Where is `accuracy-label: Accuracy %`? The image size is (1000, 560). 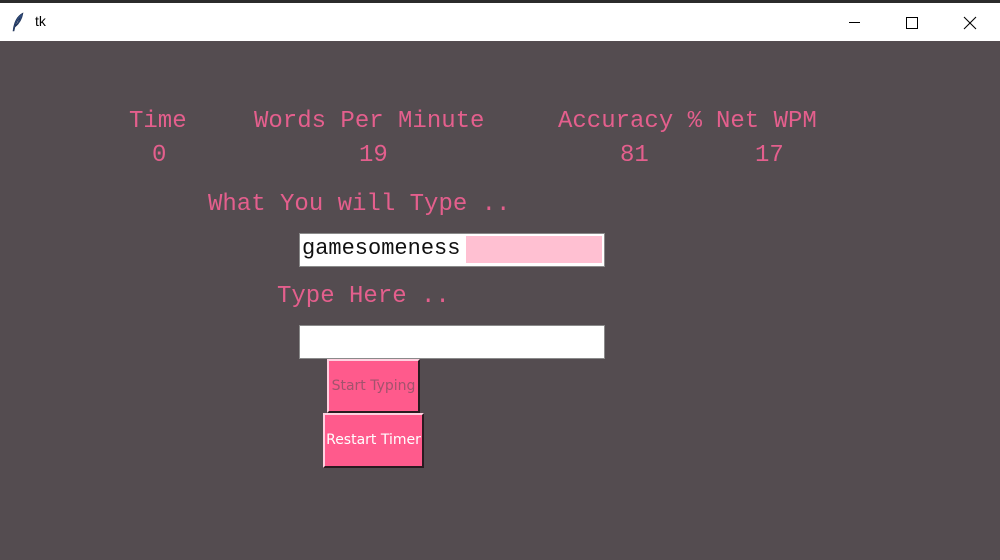
accuracy-label: Accuracy % is located at coordinates (630, 121).